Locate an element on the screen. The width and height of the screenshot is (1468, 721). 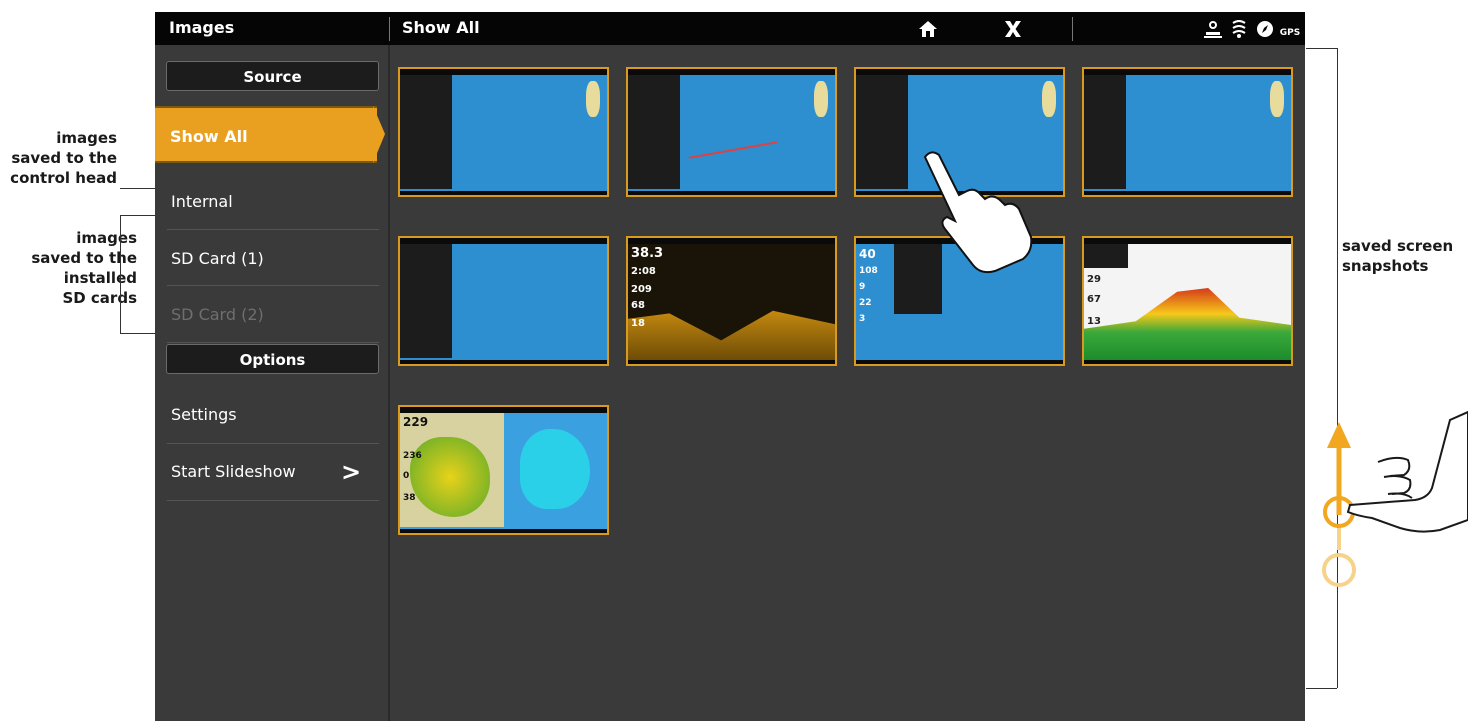
sidebar-item-internal: Internal is located at coordinates (267, 202).